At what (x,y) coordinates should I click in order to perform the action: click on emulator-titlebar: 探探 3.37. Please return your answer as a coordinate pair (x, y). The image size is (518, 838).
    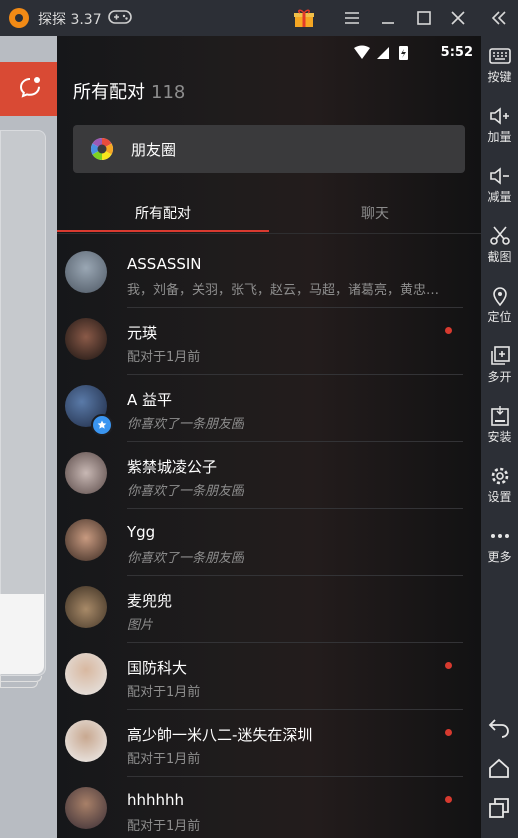
    Looking at the image, I should click on (259, 18).